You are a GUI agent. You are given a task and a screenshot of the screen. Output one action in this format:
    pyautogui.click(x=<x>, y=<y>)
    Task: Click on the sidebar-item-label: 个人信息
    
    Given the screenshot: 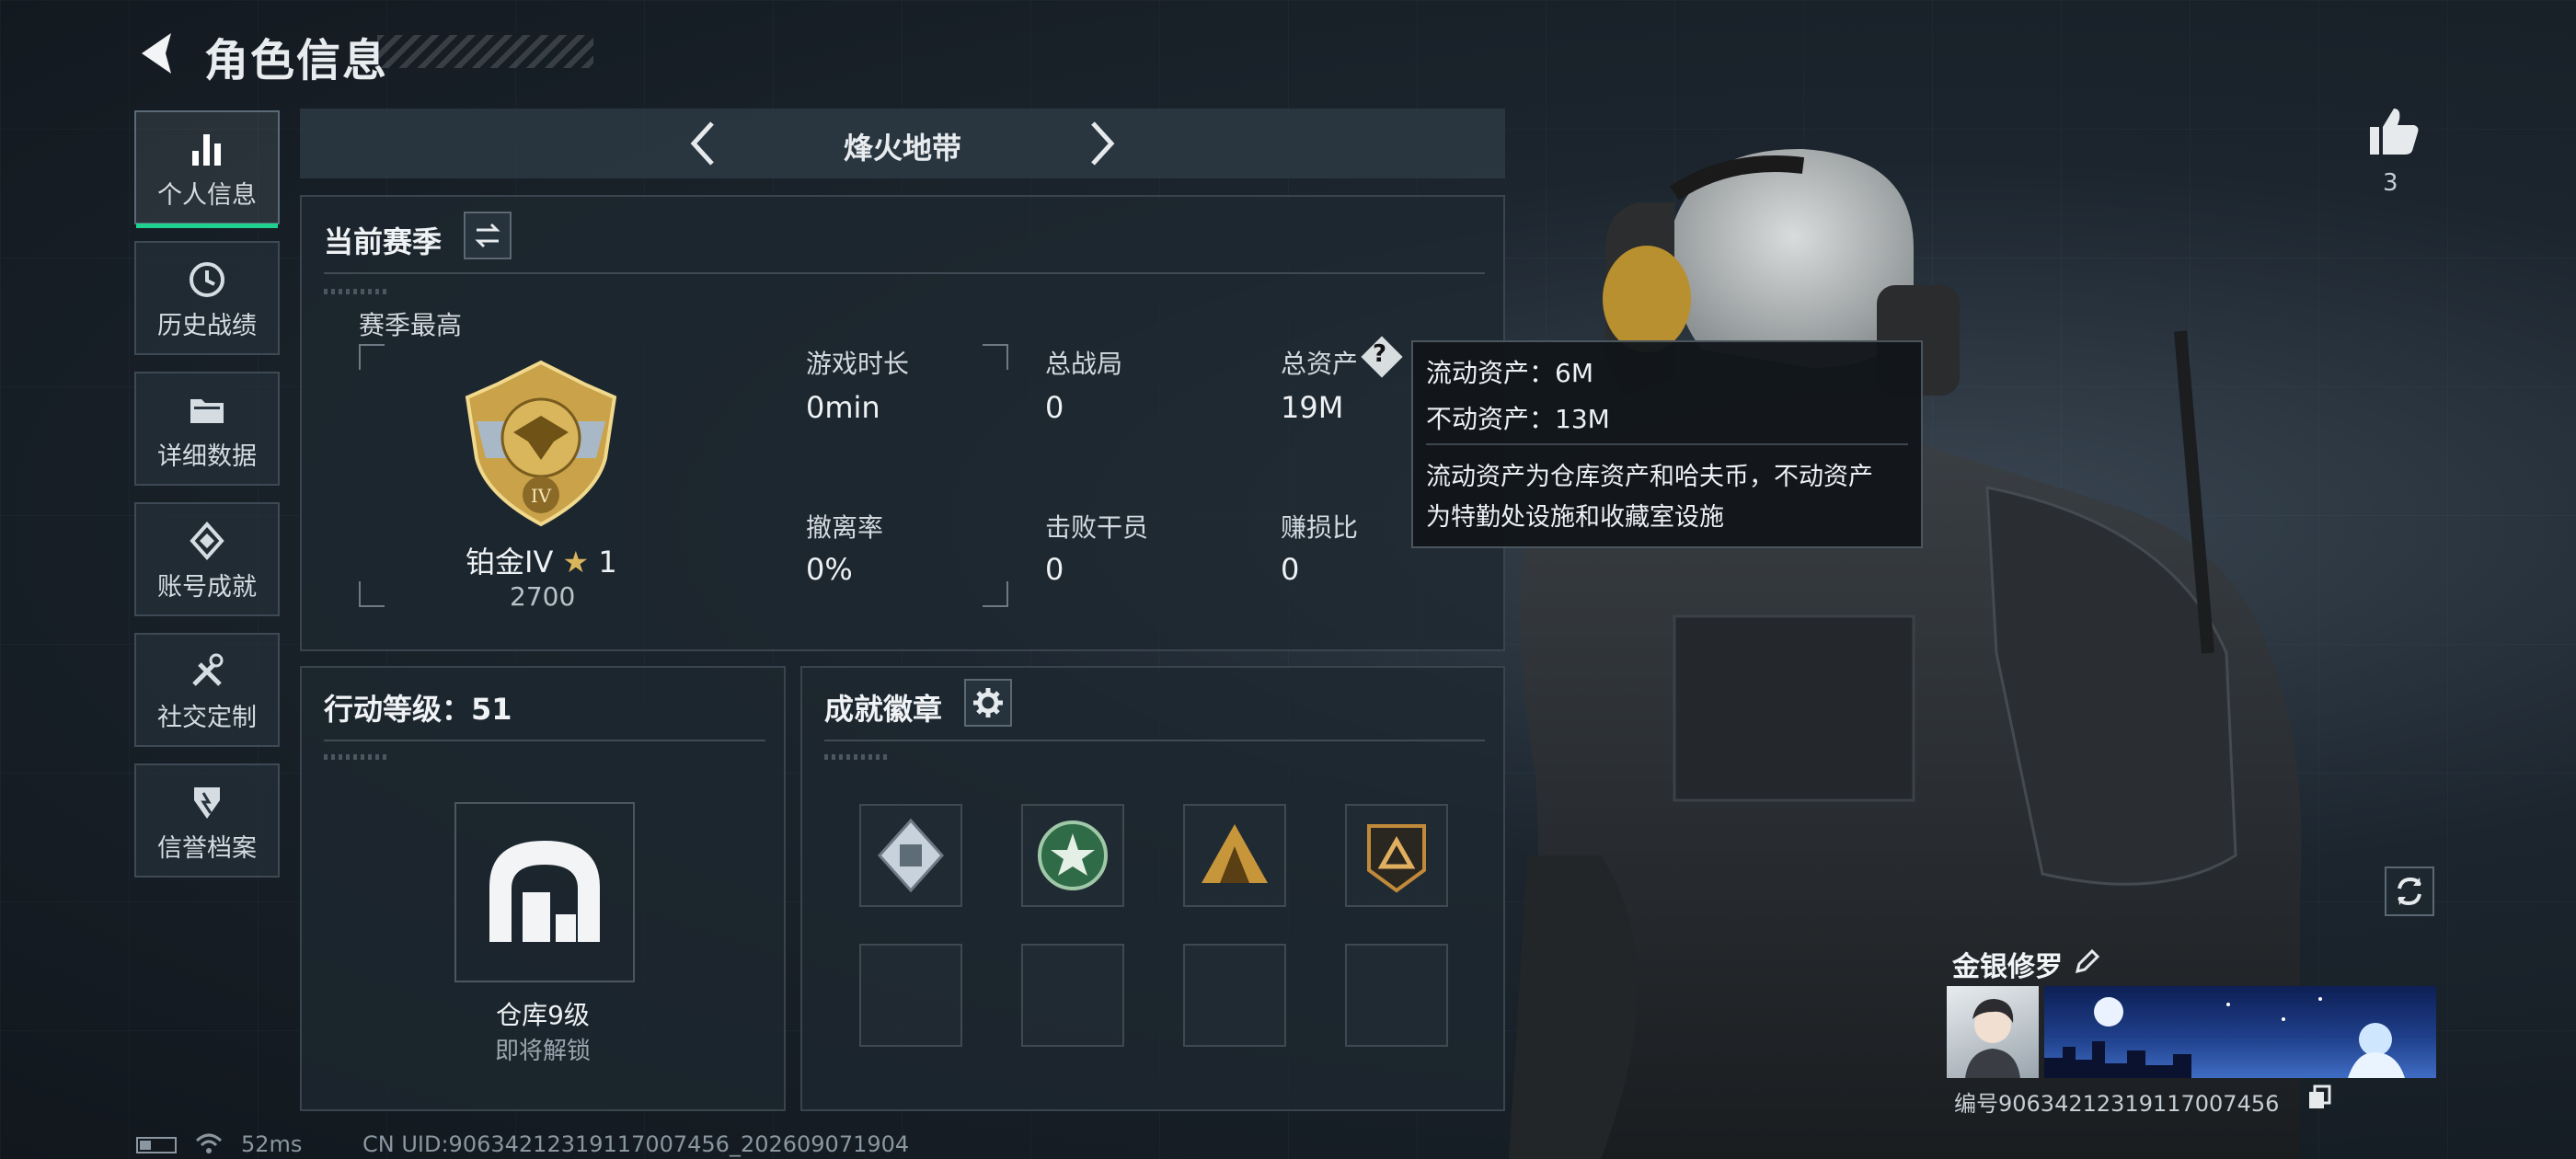 What is the action you would take?
    pyautogui.click(x=207, y=195)
    